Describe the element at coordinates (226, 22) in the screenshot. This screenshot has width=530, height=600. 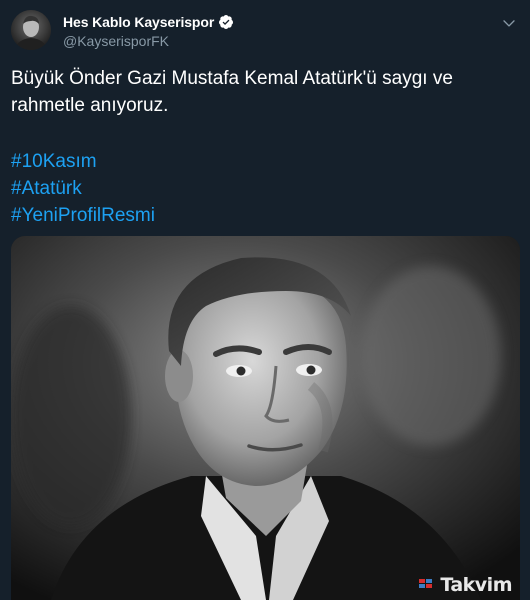
I see `verified-badge-icon` at that location.